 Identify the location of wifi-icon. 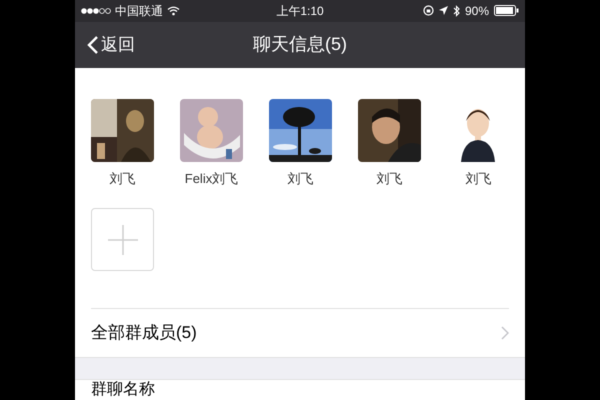
(173, 11).